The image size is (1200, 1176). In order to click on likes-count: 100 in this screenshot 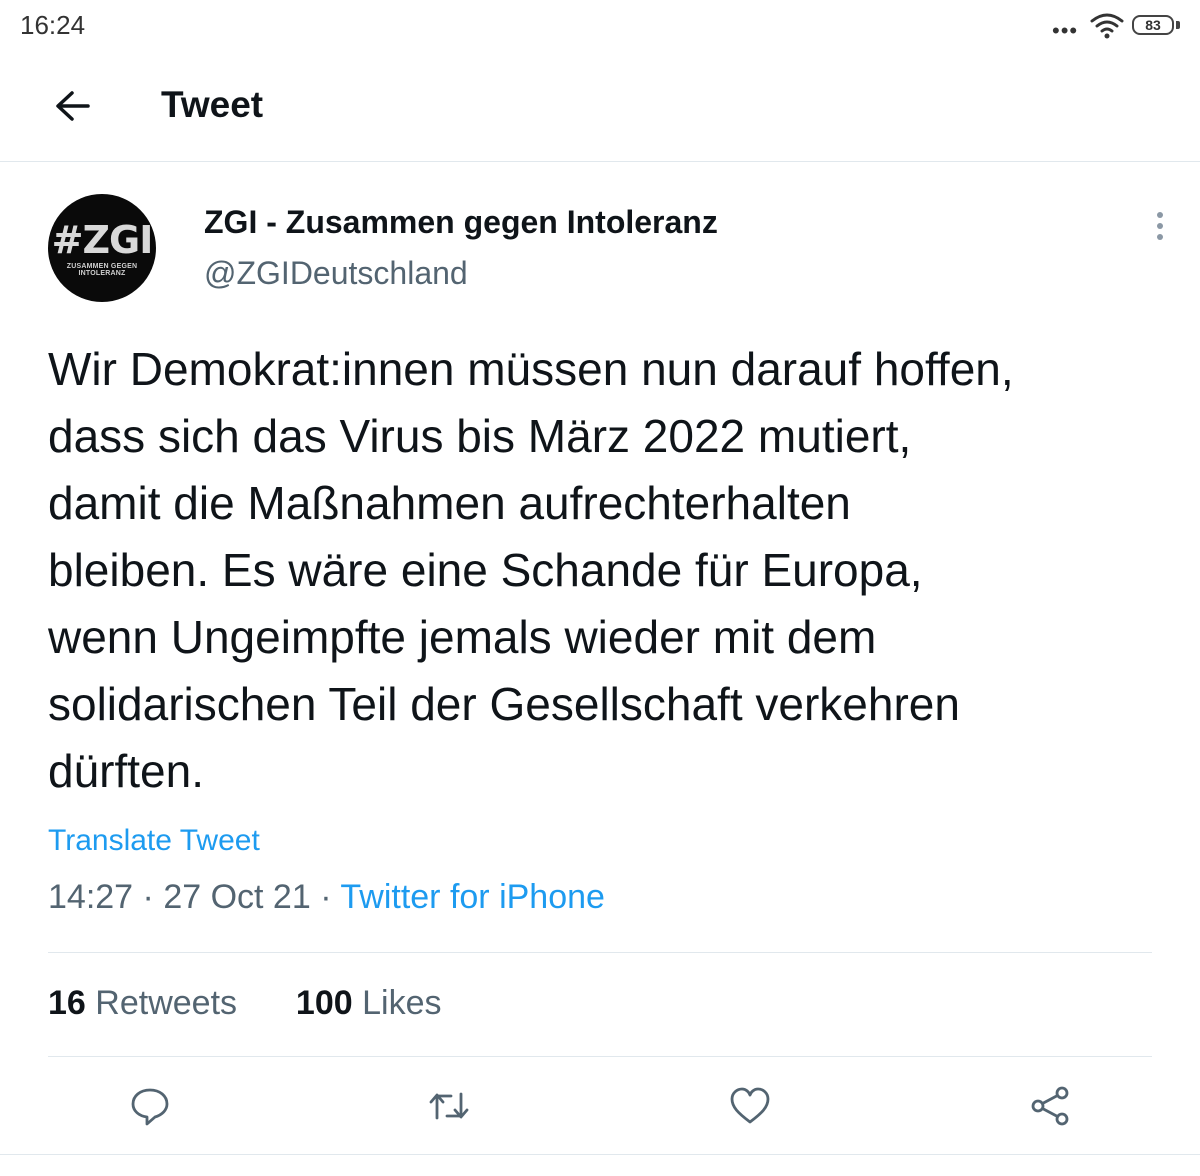, I will do `click(324, 1003)`.